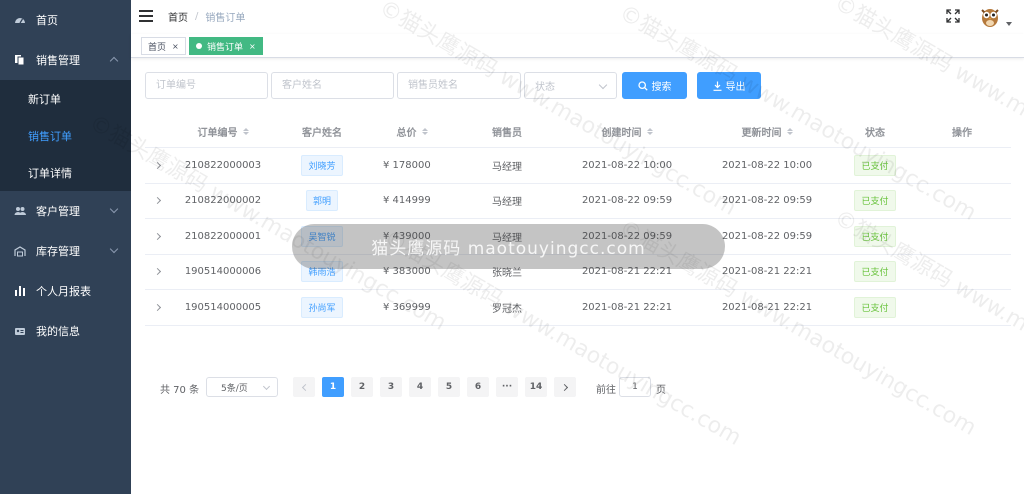  I want to click on sidebar-item-label: 首页, so click(47, 20).